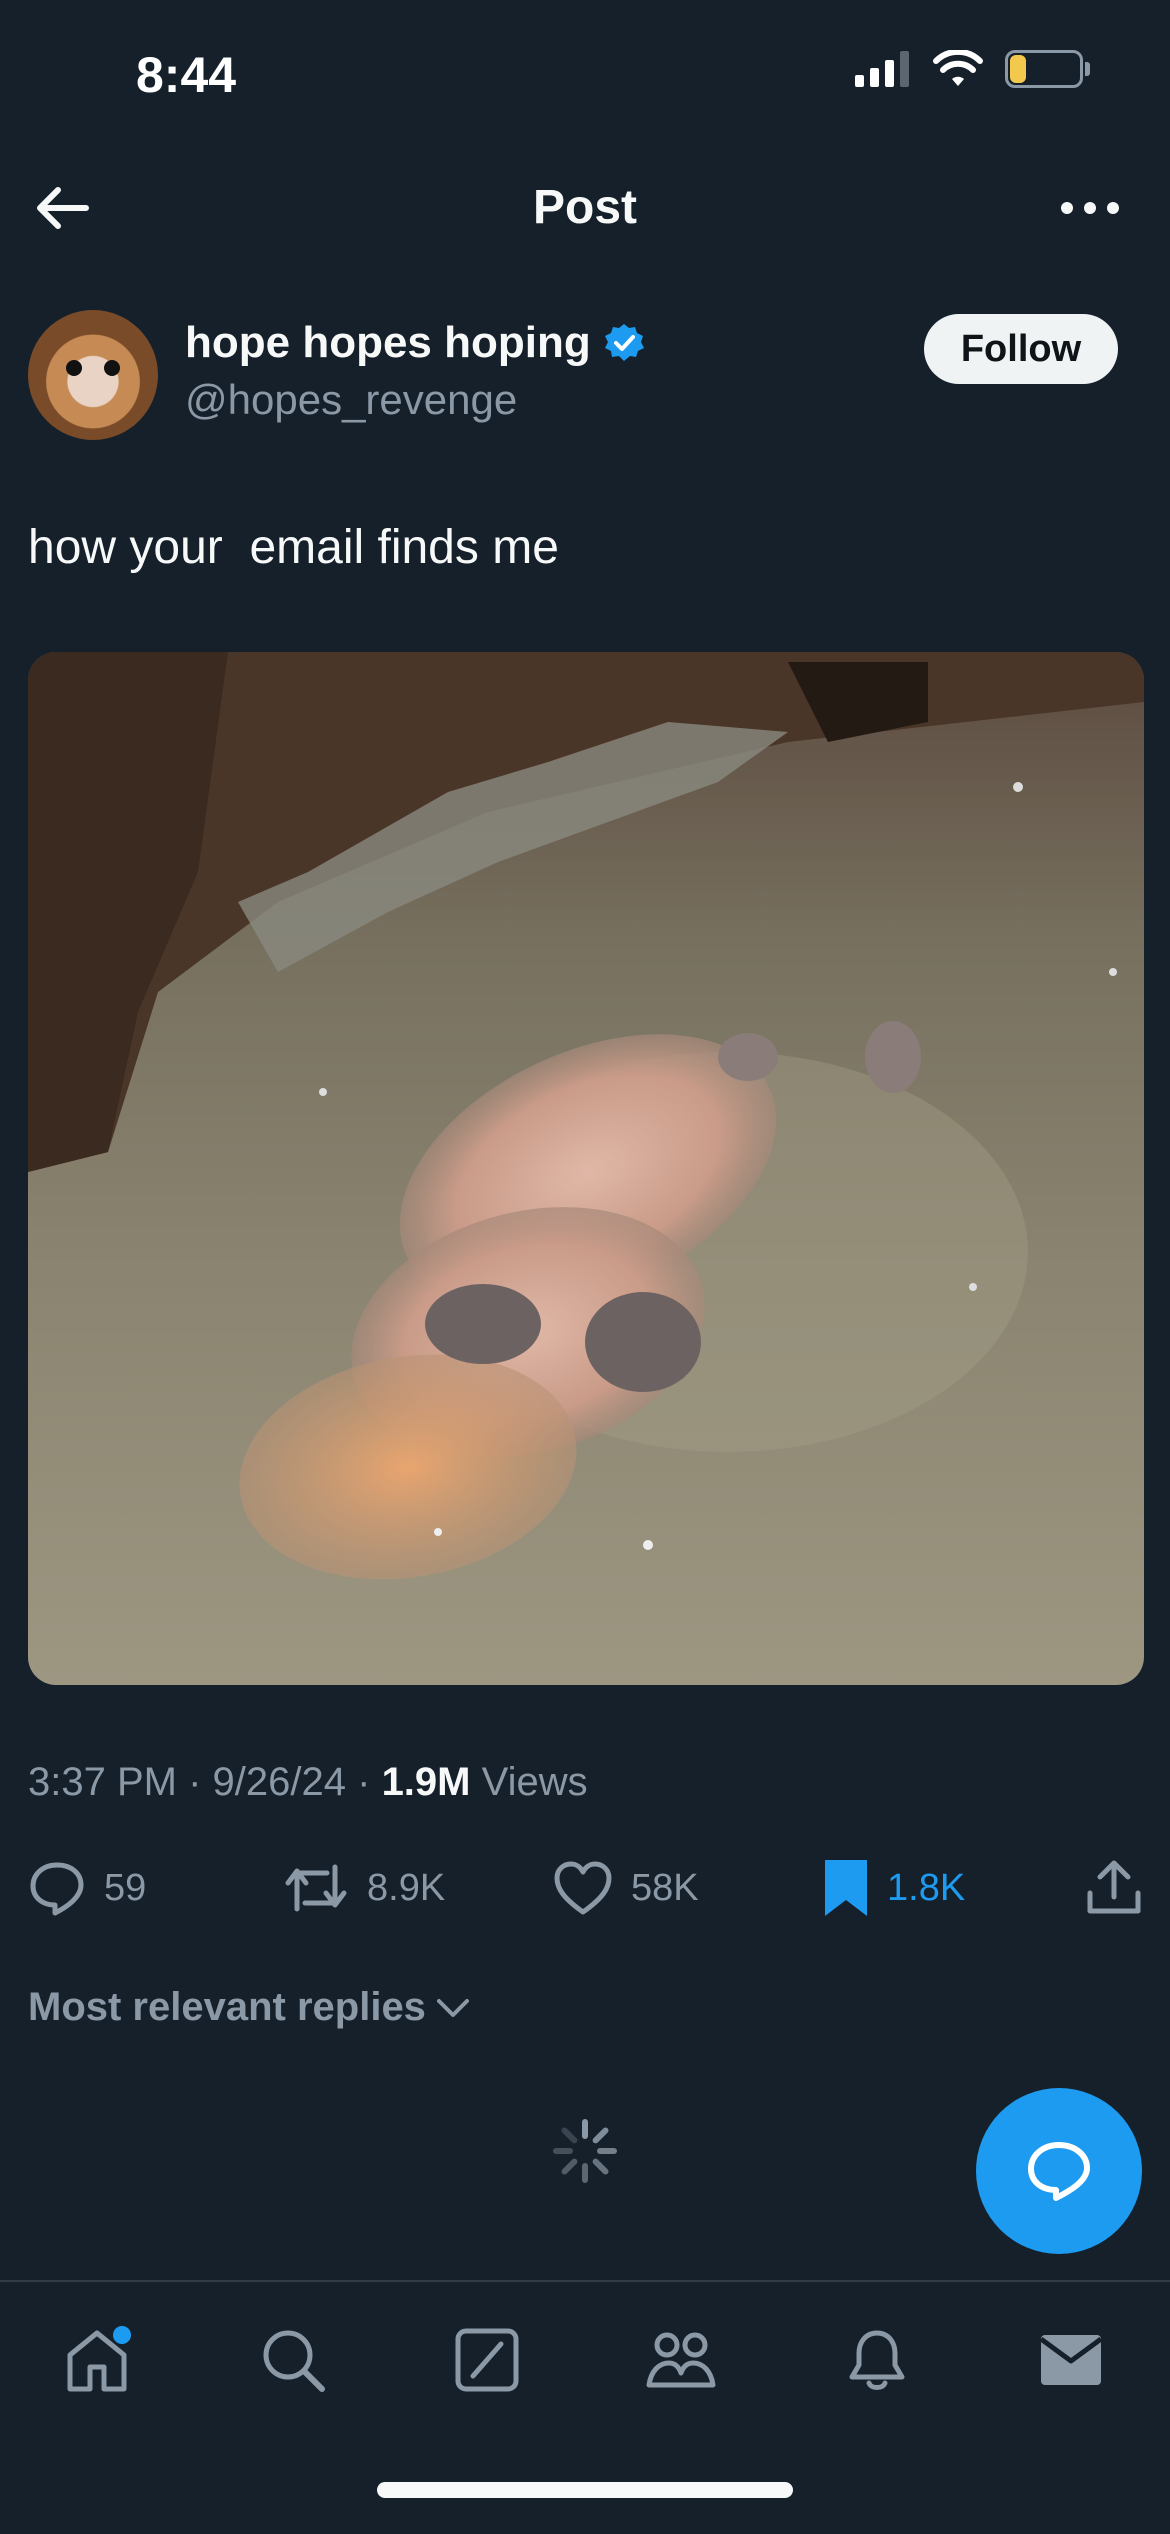 The image size is (1170, 2534). I want to click on bell-icon, so click(877, 2360).